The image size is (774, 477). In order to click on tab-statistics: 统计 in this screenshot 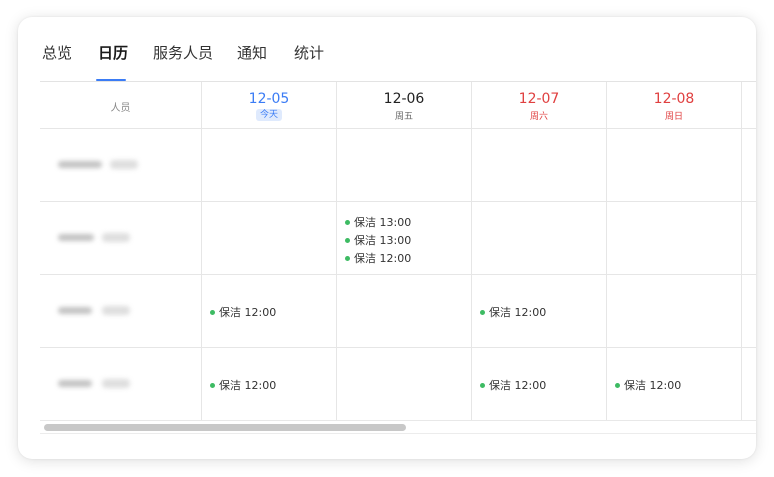, I will do `click(309, 52)`.